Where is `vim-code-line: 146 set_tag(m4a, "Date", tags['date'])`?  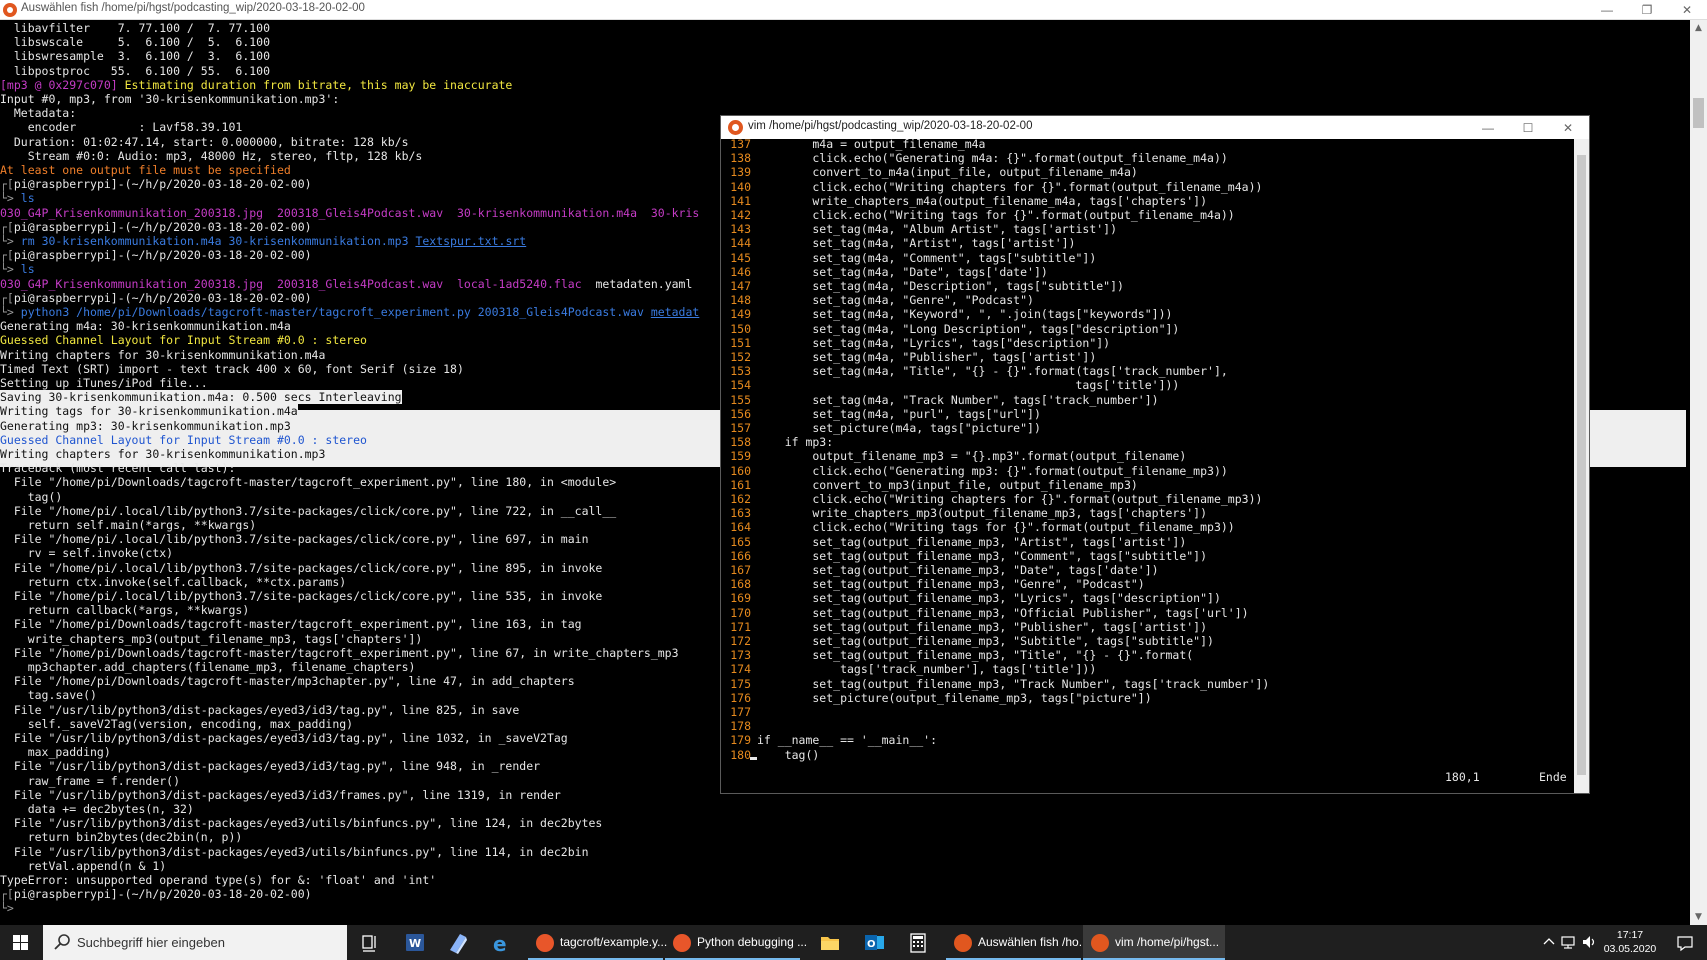
vim-code-line: 146 set_tag(m4a, "Date", tags['date']) is located at coordinates (884, 272).